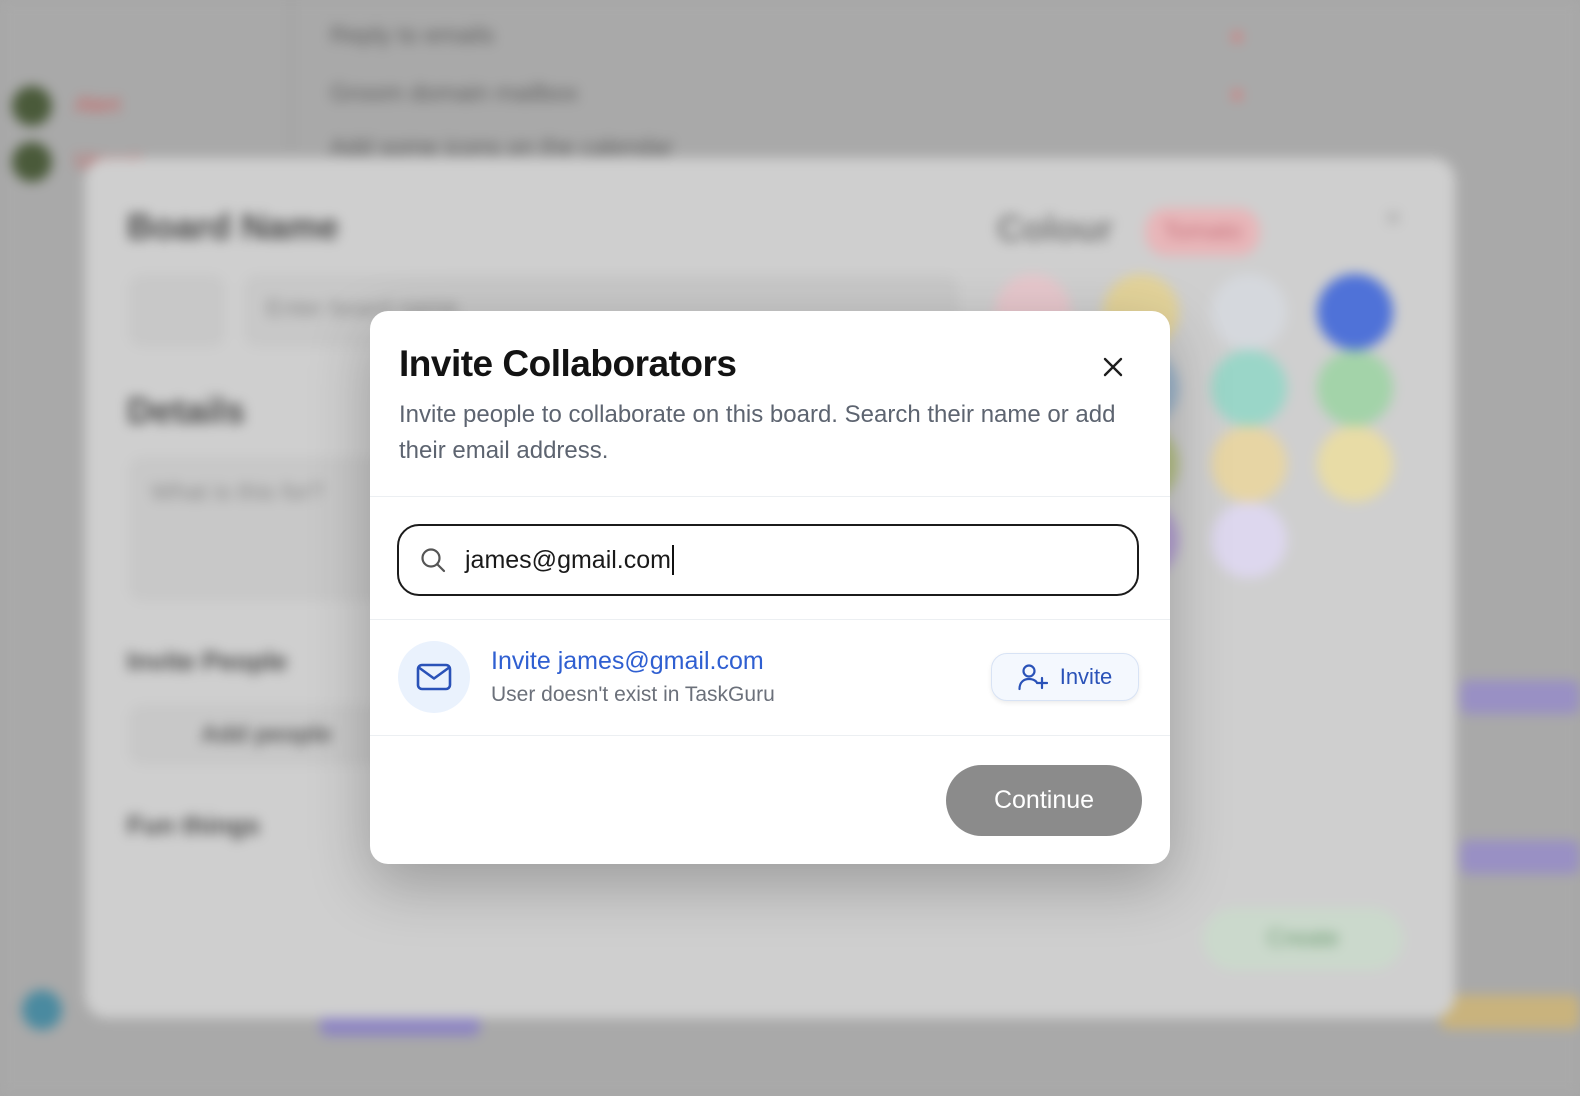 The image size is (1580, 1096). Describe the element at coordinates (266, 734) in the screenshot. I see `bg-add-people-label: Add people` at that location.